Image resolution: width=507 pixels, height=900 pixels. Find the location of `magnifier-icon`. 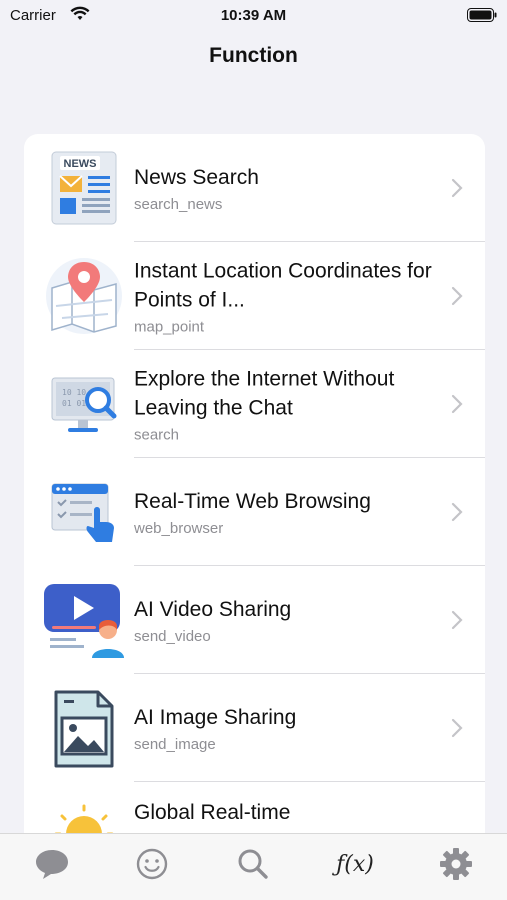

magnifier-icon is located at coordinates (253, 864).